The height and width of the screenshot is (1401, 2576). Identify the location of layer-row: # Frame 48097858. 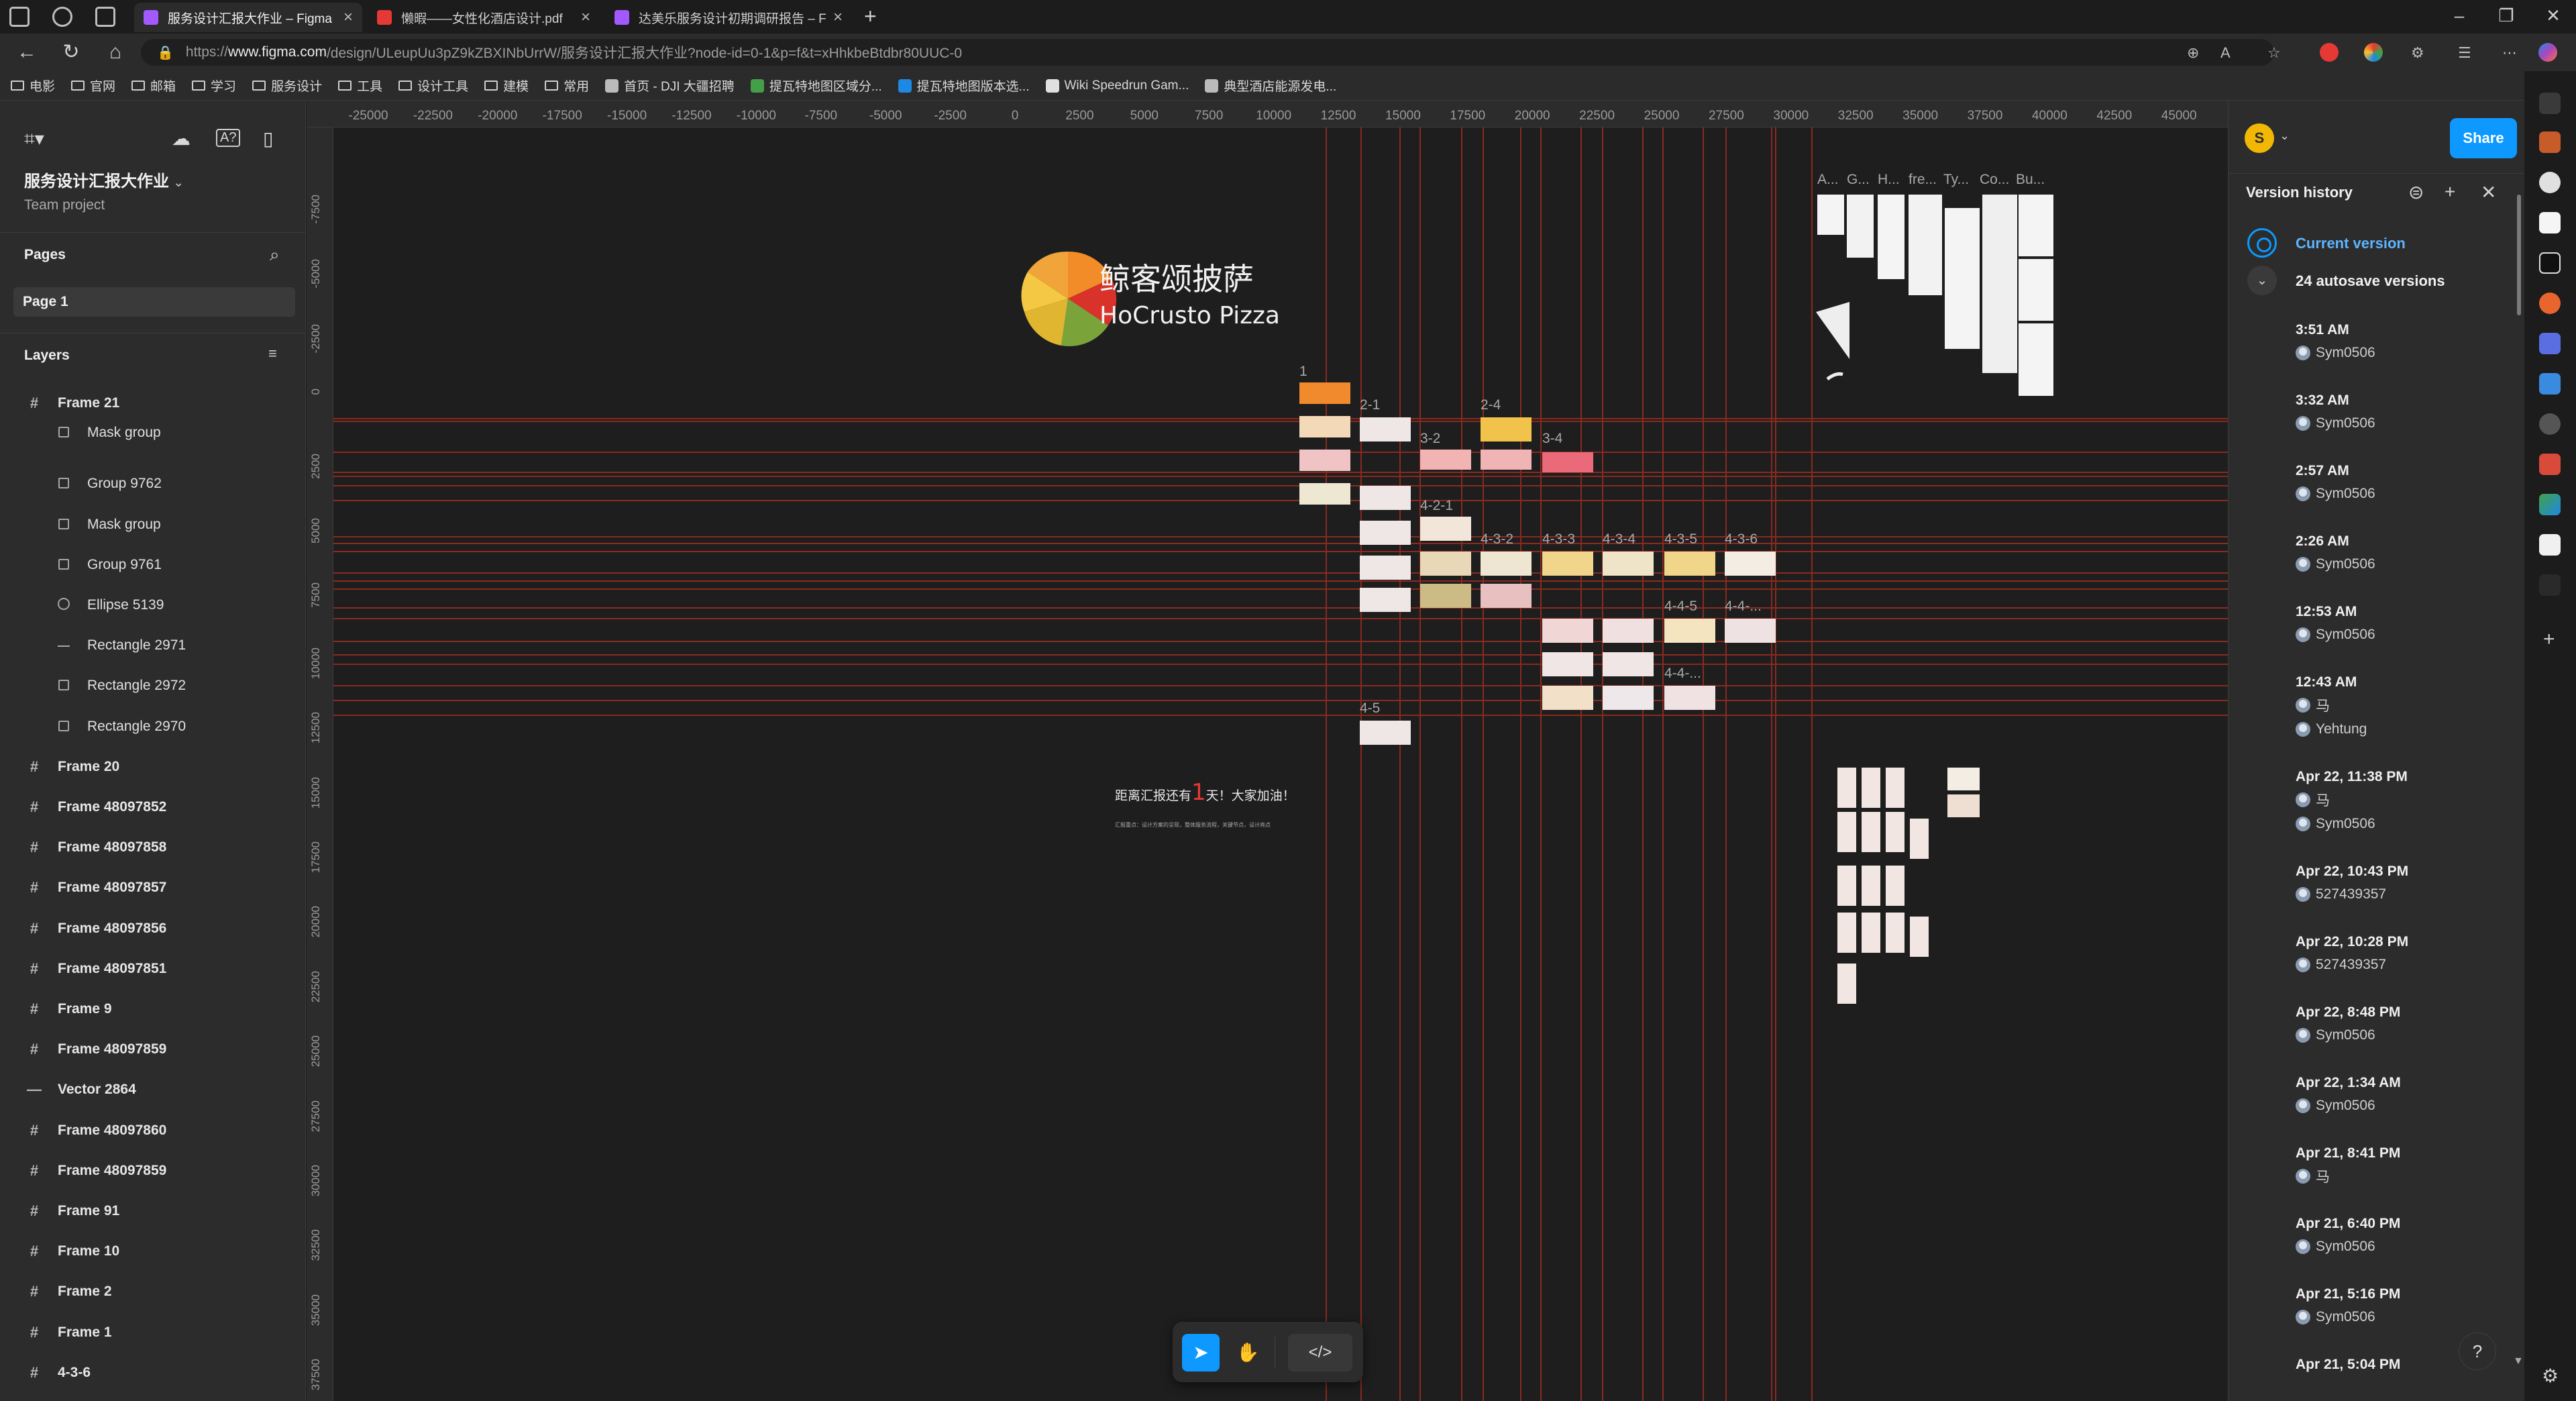
(152, 848).